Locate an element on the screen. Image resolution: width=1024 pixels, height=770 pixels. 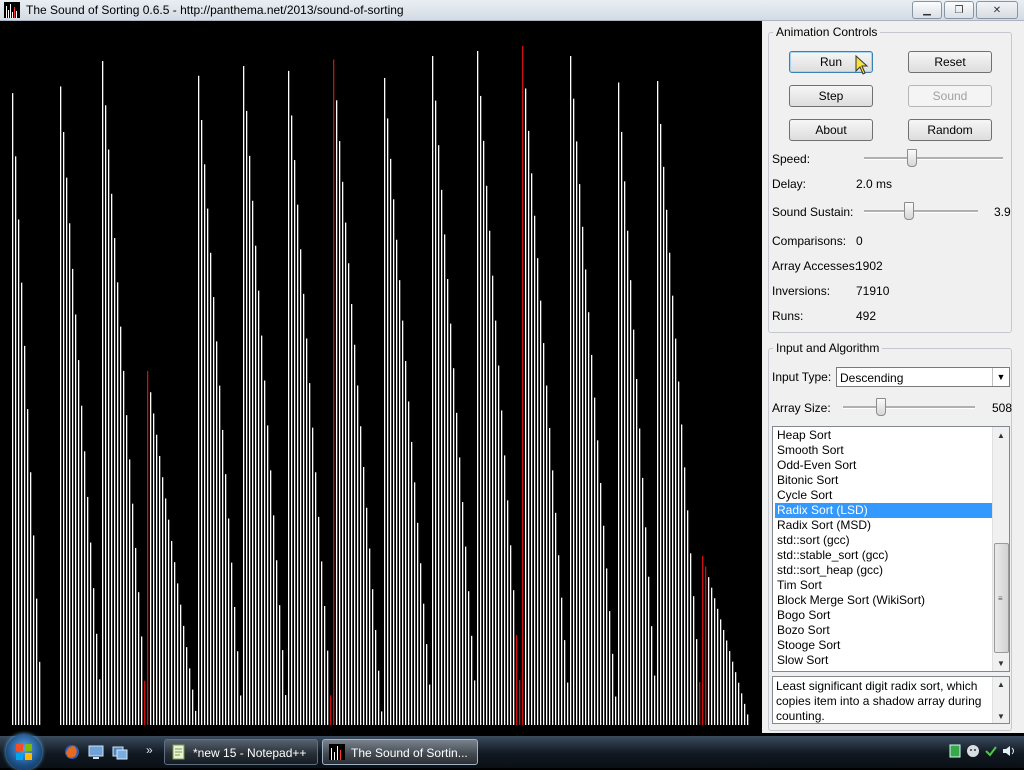
list-item: Cycle Sort is located at coordinates (885, 495).